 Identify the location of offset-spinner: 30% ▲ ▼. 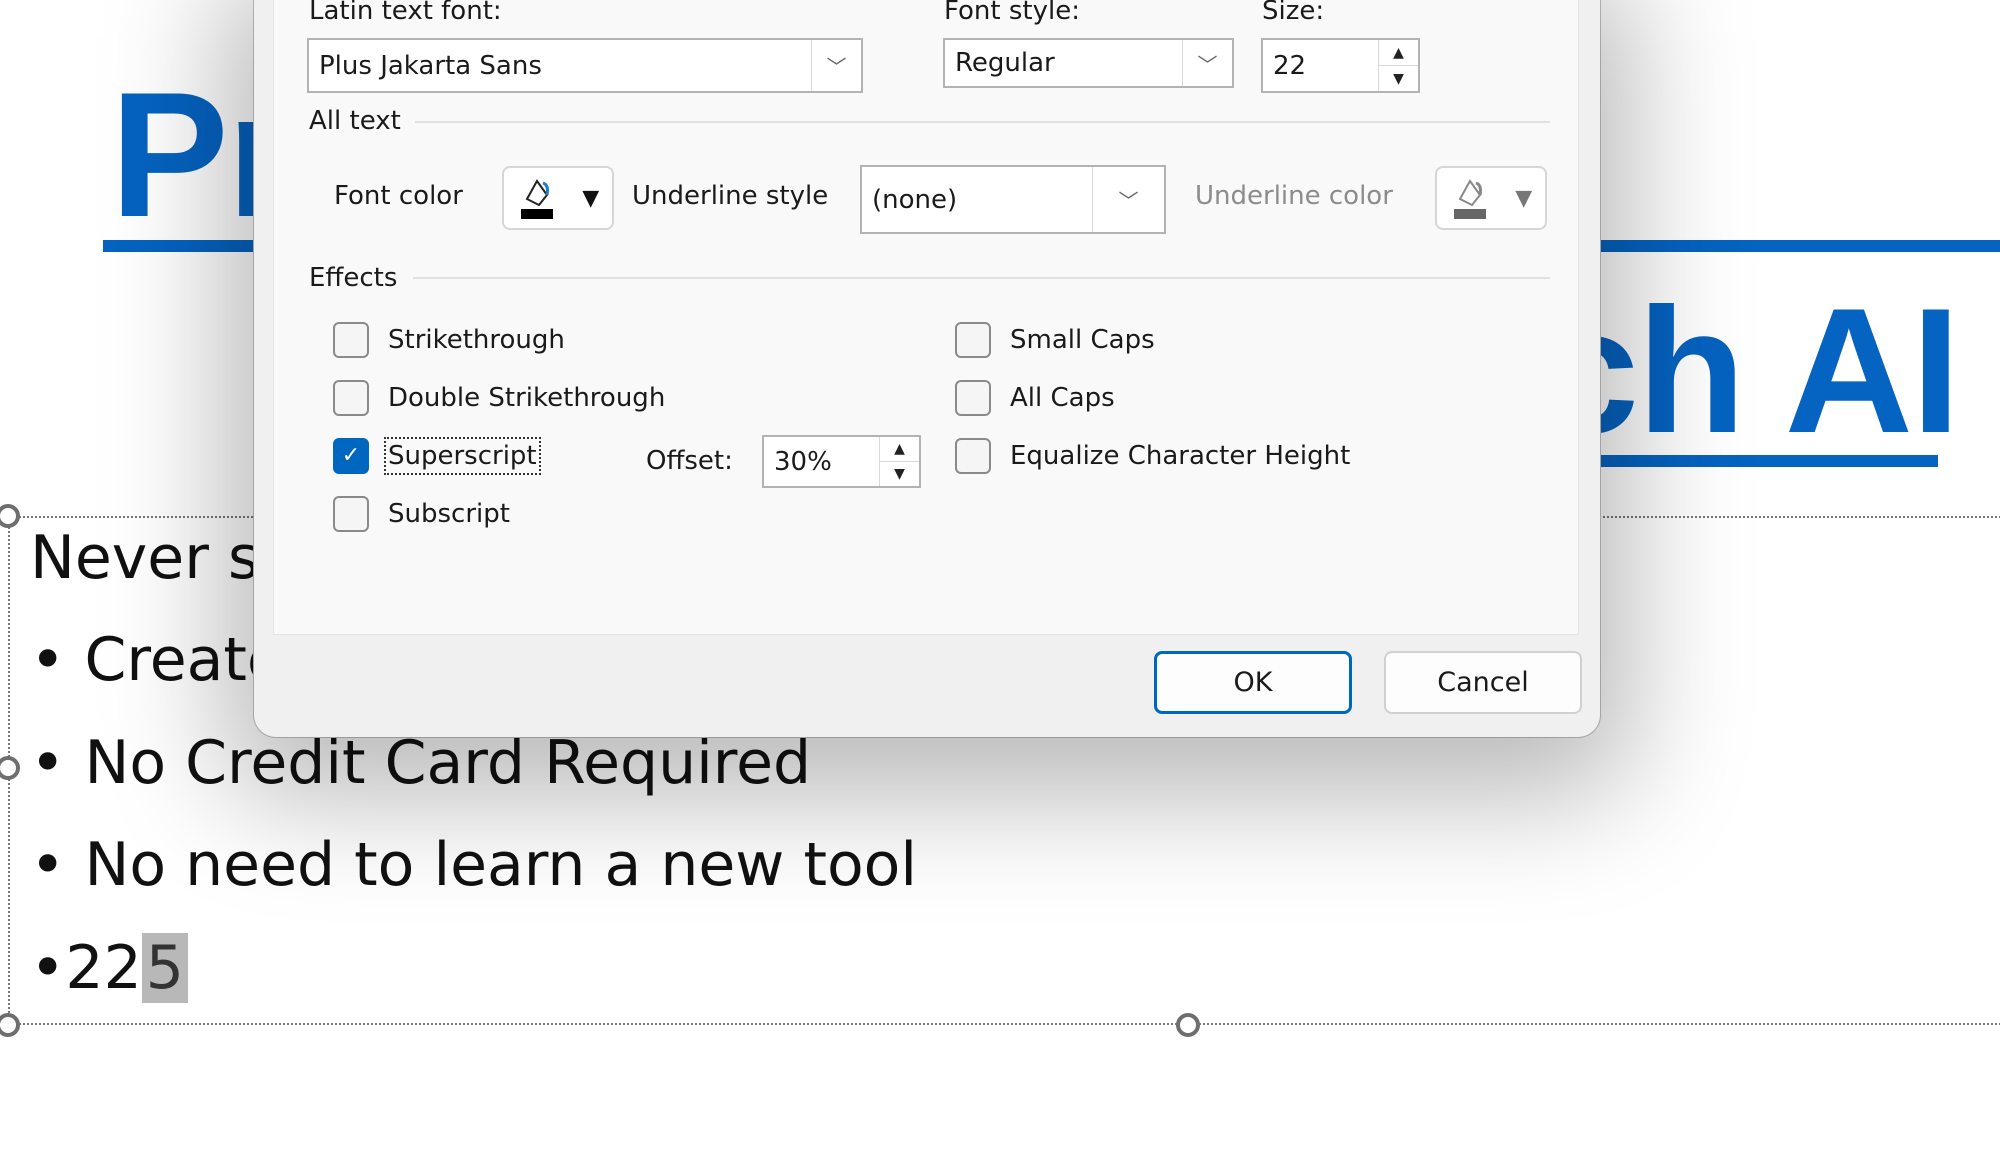
(841, 461).